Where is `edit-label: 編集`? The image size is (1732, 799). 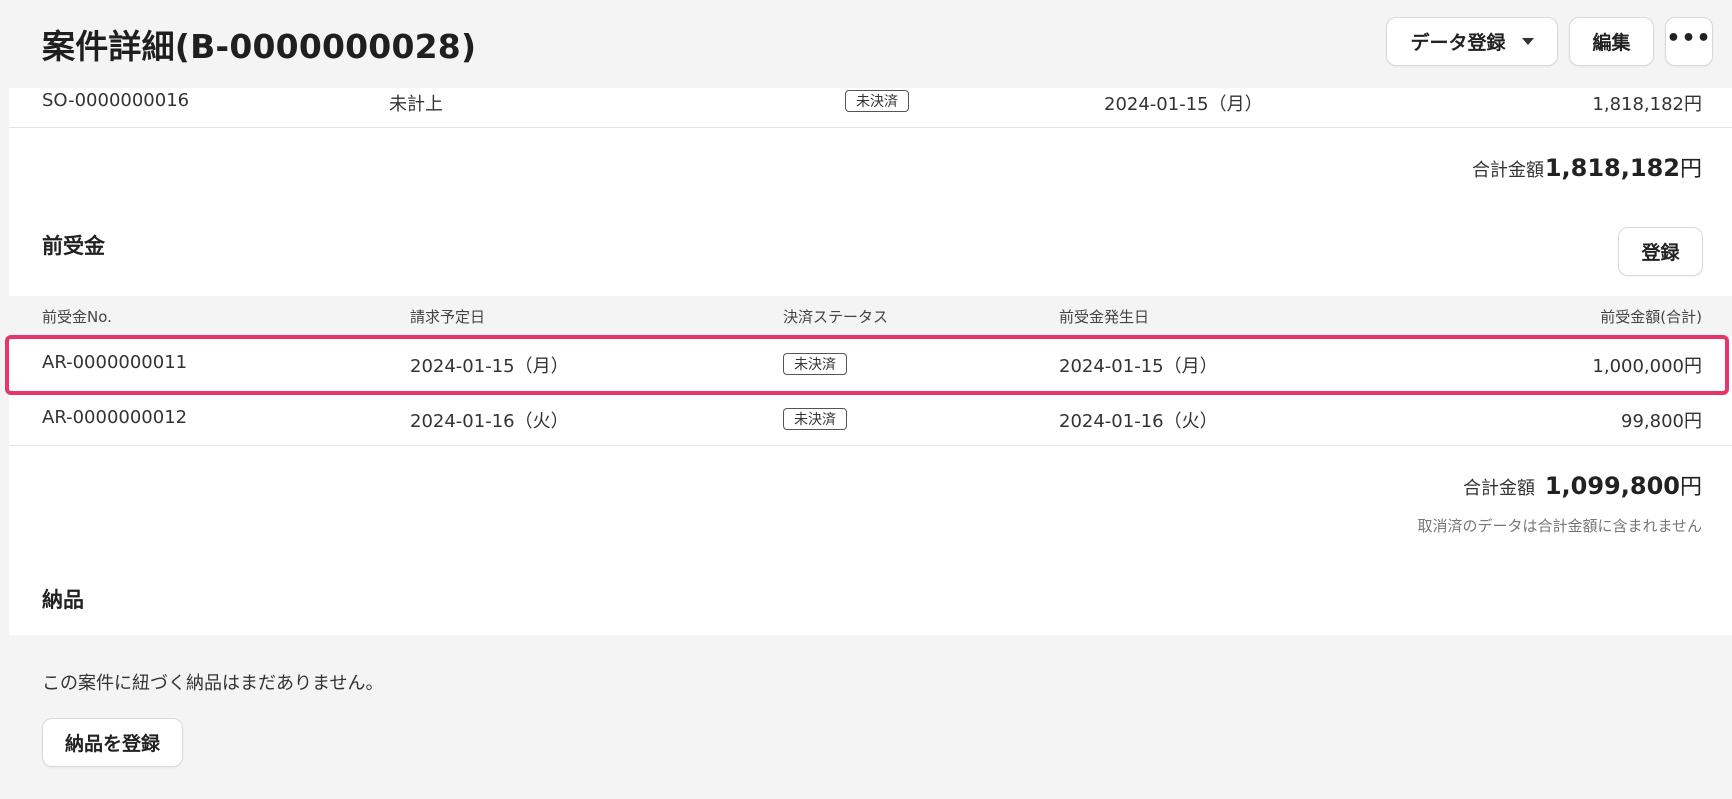
edit-label: 編集 is located at coordinates (1611, 43).